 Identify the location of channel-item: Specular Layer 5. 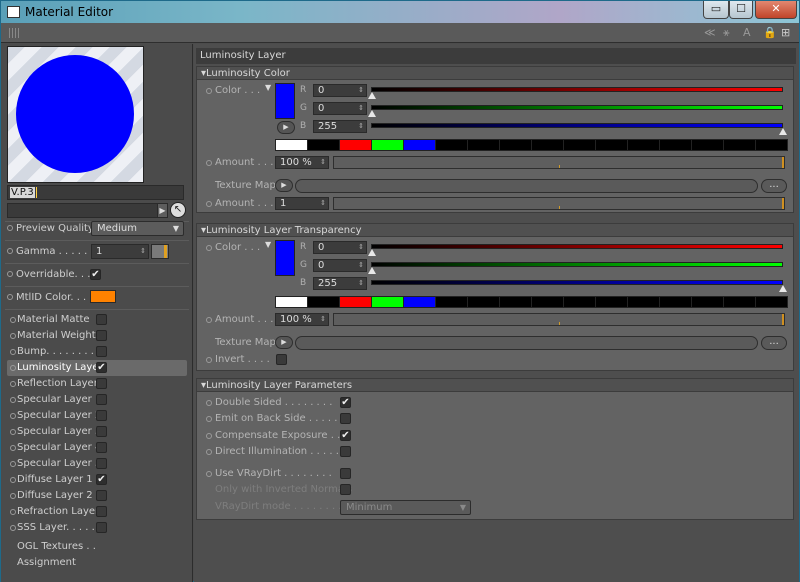
(97, 464).